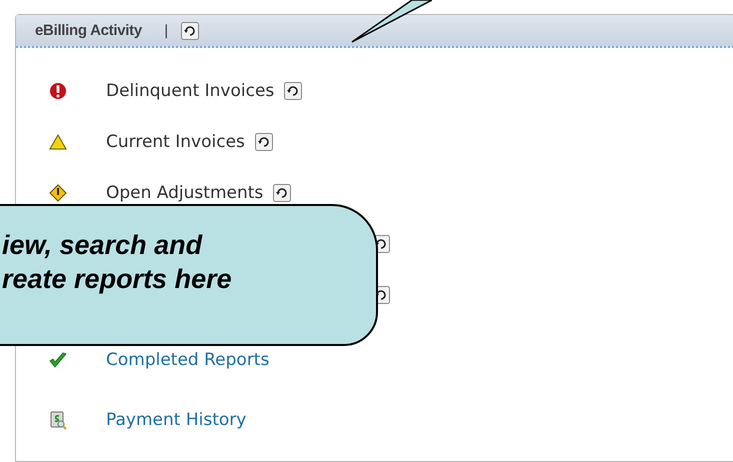 This screenshot has width=733, height=462. What do you see at coordinates (175, 142) in the screenshot?
I see `item-label: Current Invoices` at bounding box center [175, 142].